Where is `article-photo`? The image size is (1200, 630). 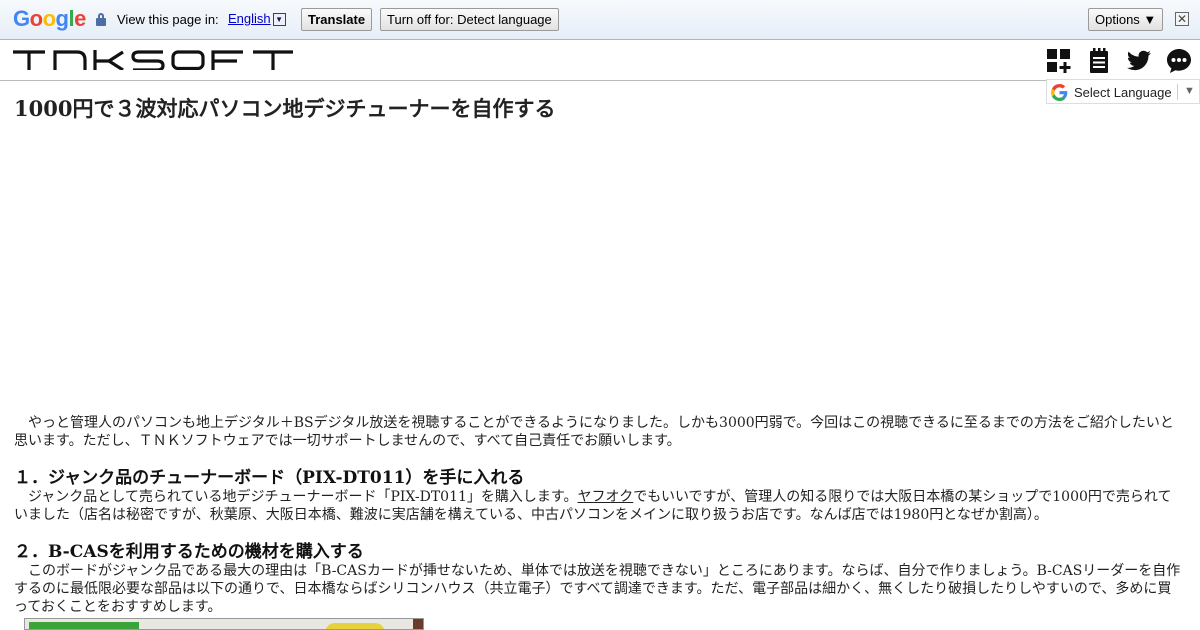
article-photo is located at coordinates (224, 624).